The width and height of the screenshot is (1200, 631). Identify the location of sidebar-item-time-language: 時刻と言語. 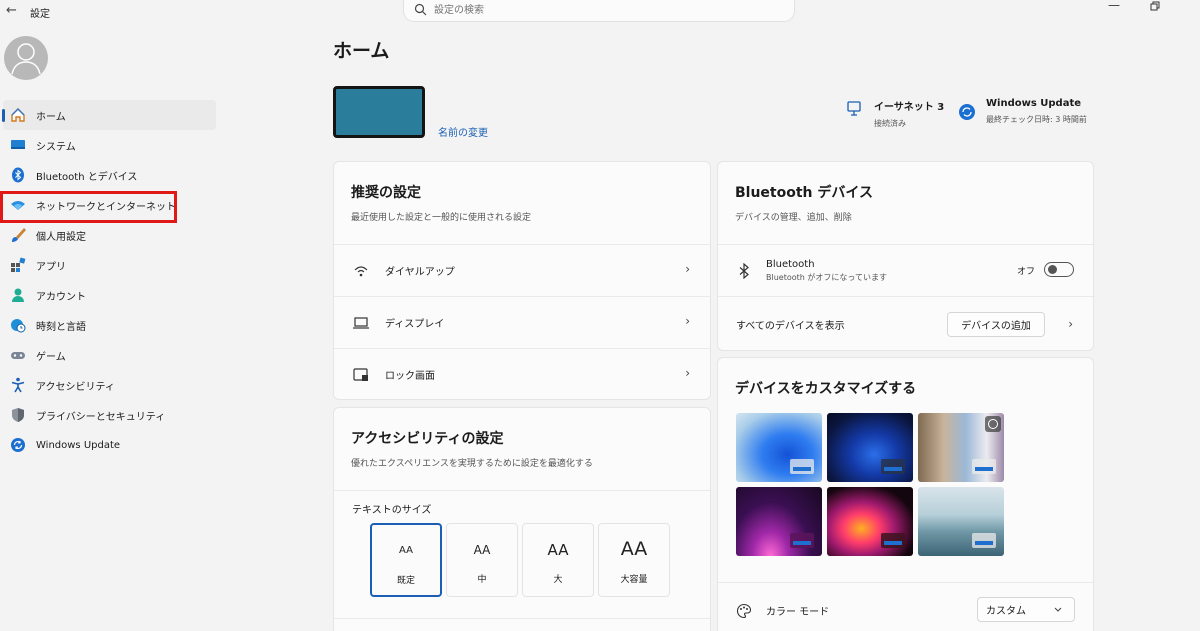
(108, 325).